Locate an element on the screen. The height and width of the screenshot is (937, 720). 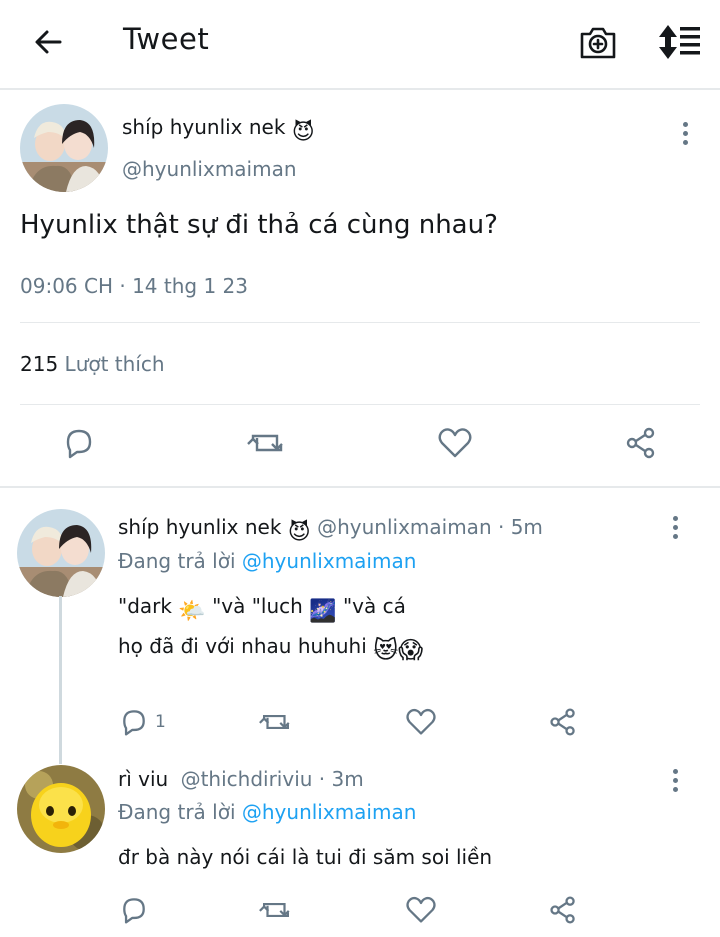
thread-line is located at coordinates (60, 680).